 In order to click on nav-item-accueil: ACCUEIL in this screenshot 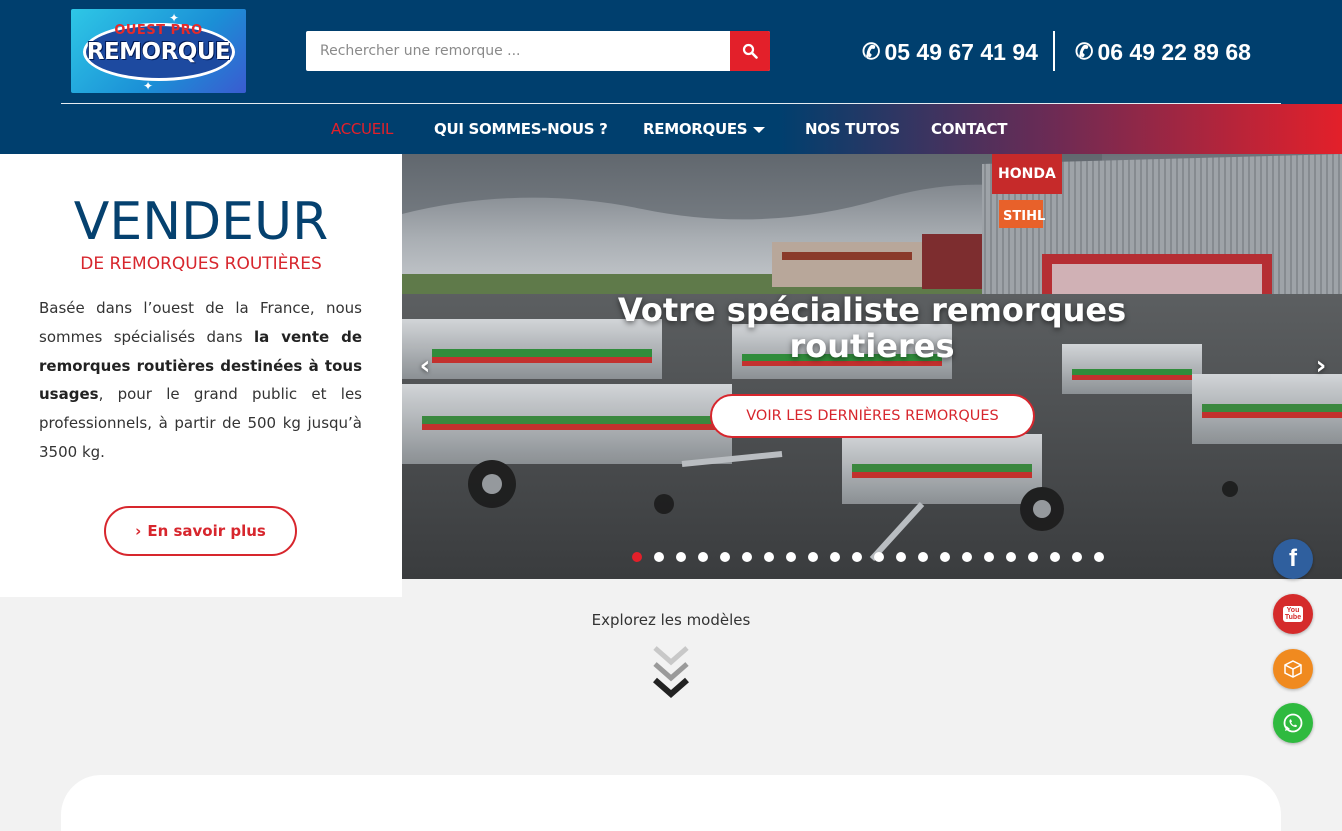, I will do `click(362, 129)`.